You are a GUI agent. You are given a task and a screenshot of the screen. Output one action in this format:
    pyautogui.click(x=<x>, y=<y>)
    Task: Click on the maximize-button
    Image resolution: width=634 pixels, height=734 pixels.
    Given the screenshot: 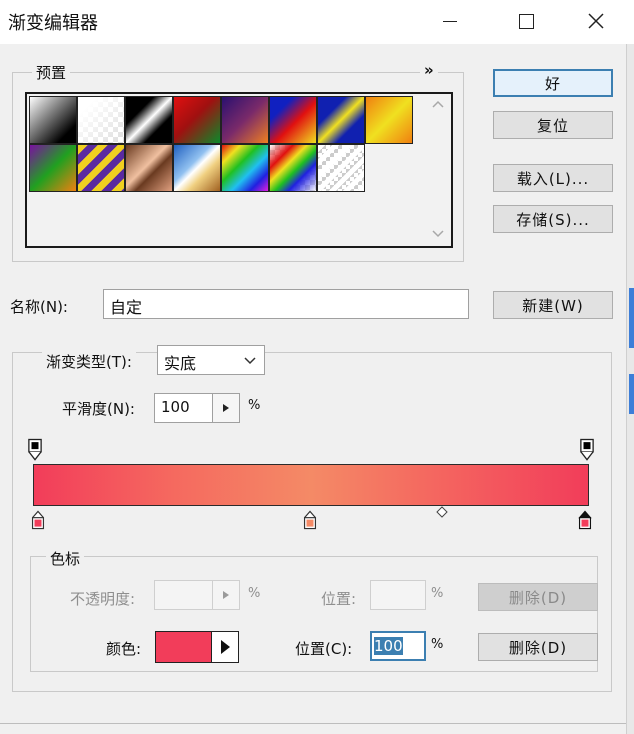 What is the action you would take?
    pyautogui.click(x=526, y=21)
    